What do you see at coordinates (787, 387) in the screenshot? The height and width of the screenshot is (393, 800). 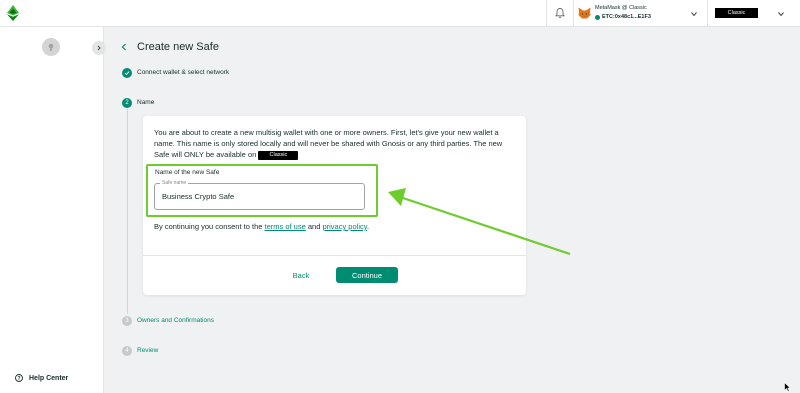 I see `mouse-cursor-icon` at bounding box center [787, 387].